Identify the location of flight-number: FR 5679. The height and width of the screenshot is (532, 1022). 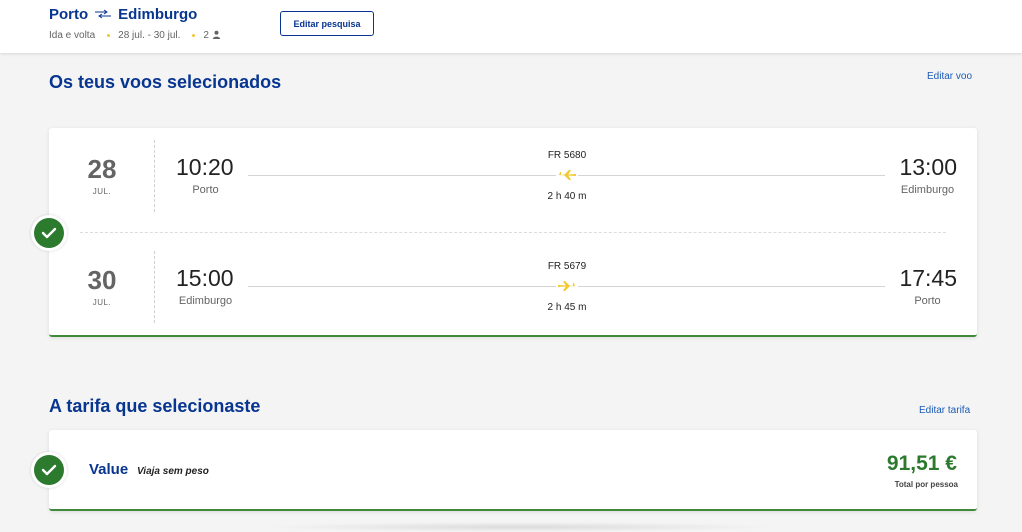
(567, 266).